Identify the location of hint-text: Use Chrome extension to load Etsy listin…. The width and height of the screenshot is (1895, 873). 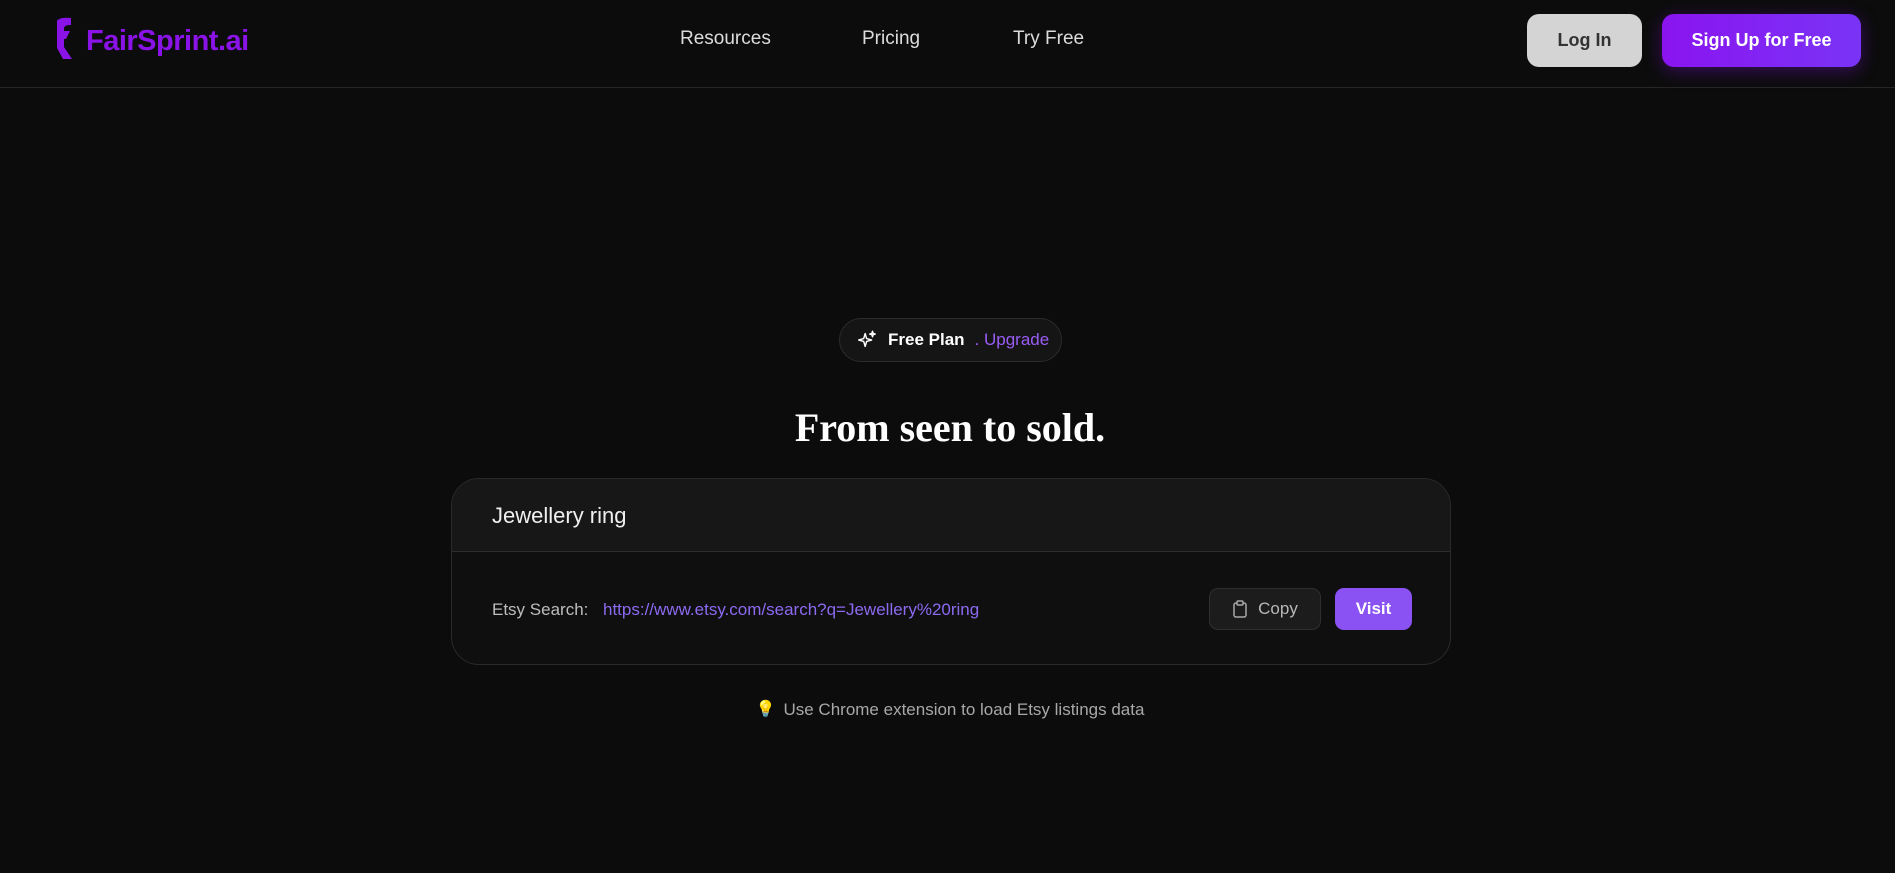
(964, 709).